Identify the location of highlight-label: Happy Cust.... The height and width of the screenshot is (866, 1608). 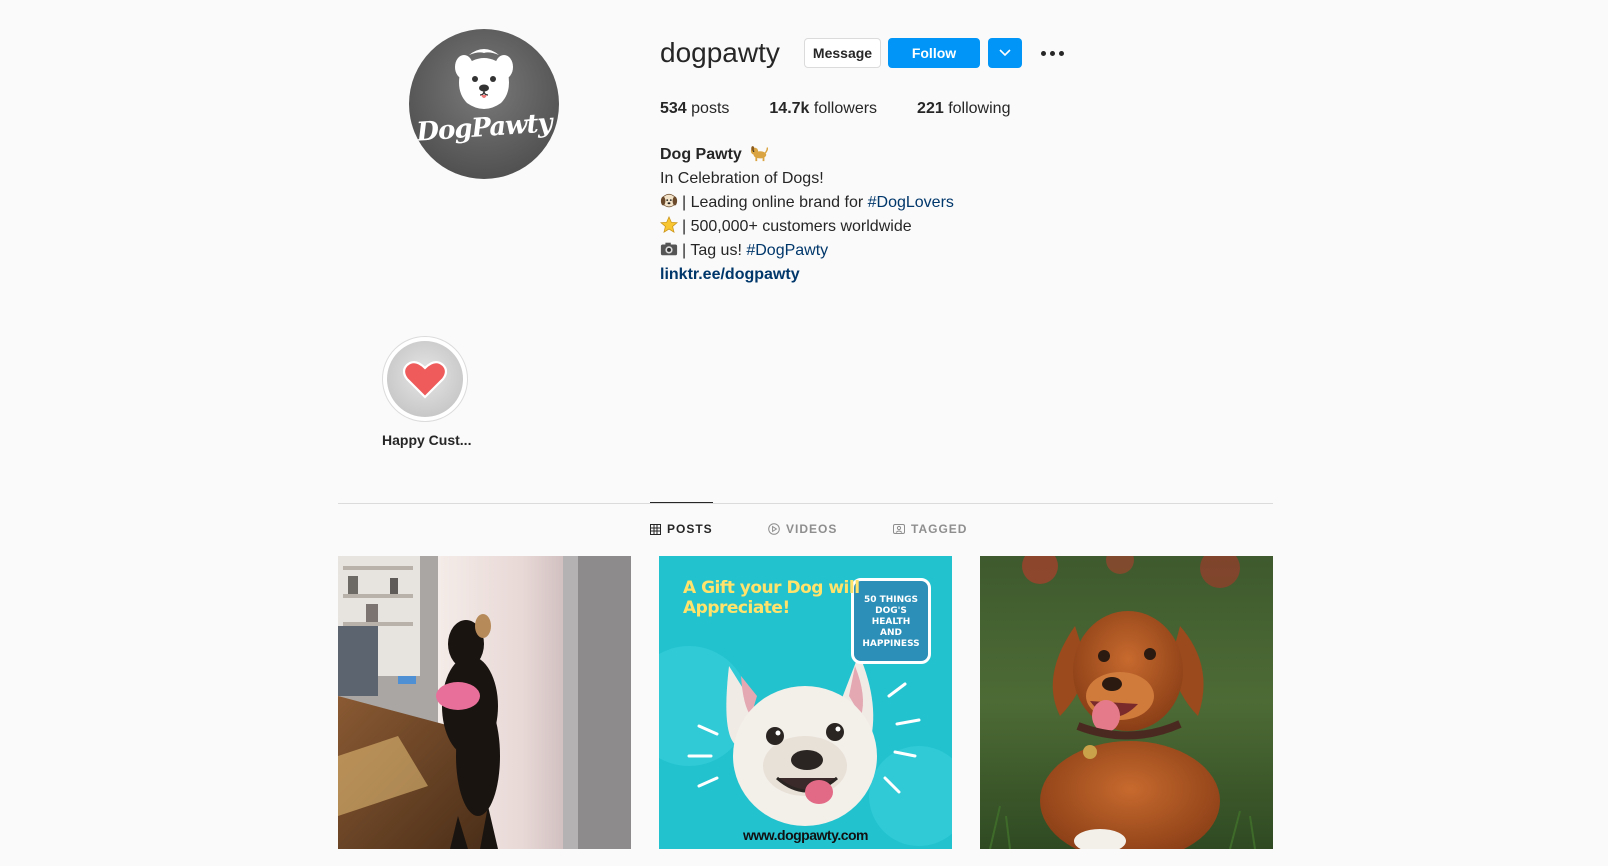
(427, 440).